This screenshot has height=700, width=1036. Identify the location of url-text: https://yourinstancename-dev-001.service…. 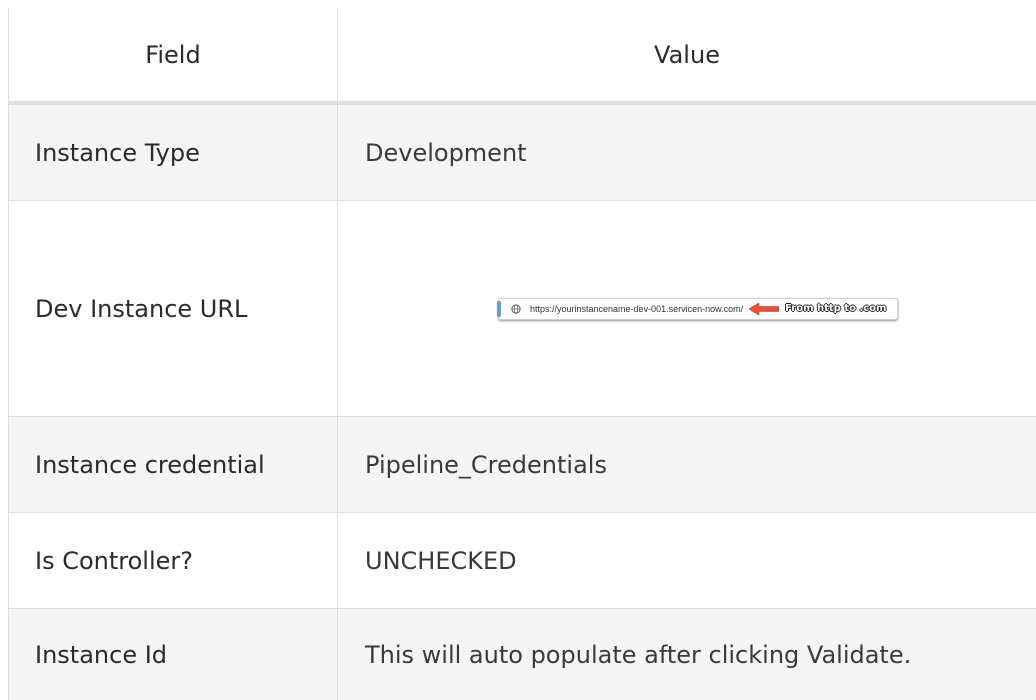
(637, 308).